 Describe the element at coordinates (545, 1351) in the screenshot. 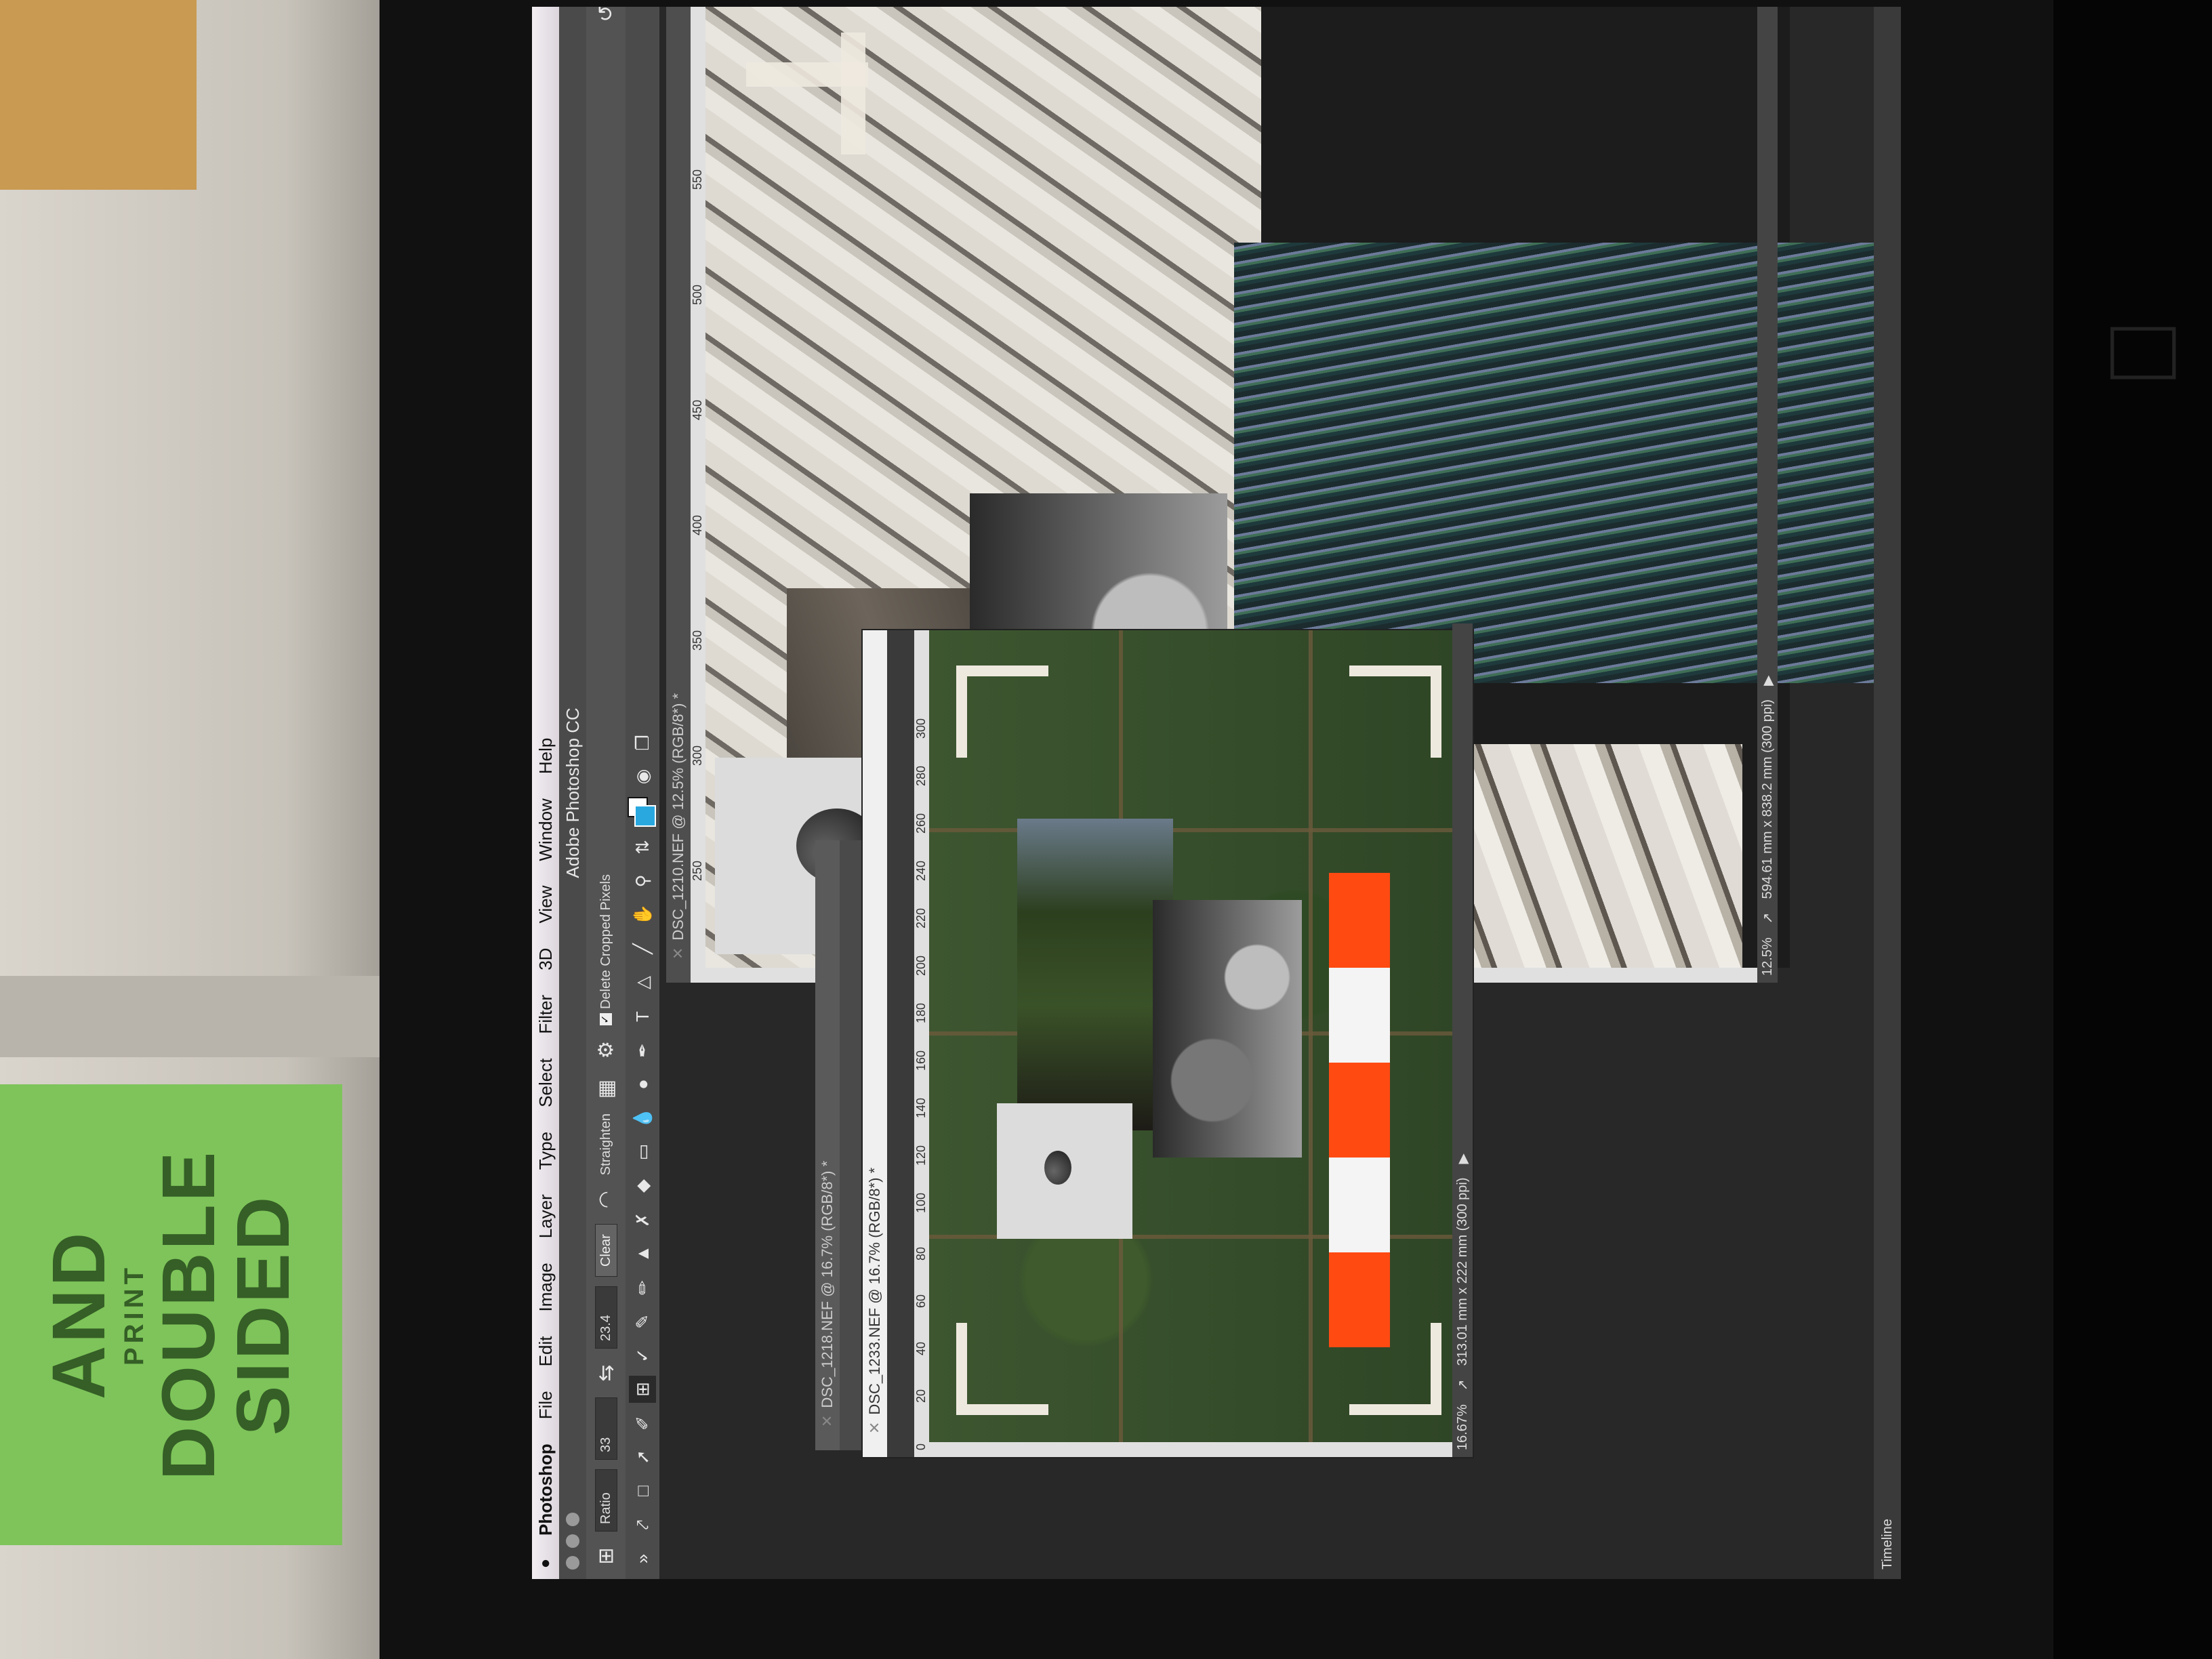

I see `menu-edit: Edit` at that location.